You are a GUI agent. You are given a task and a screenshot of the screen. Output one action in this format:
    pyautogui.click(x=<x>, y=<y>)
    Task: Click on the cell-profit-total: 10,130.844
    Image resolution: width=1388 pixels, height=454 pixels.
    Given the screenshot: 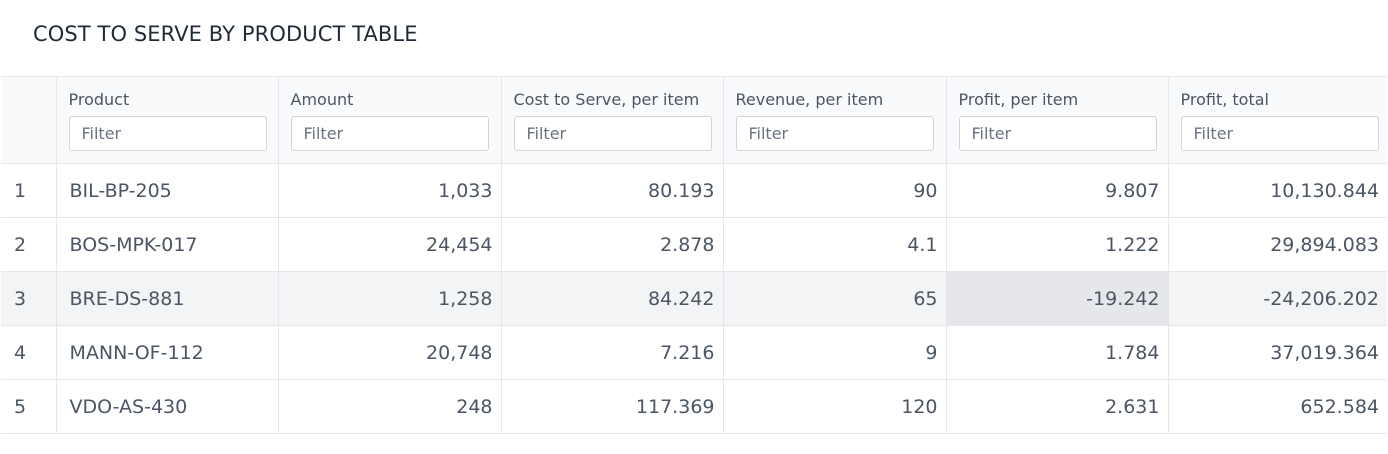 What is the action you would take?
    pyautogui.click(x=1277, y=190)
    